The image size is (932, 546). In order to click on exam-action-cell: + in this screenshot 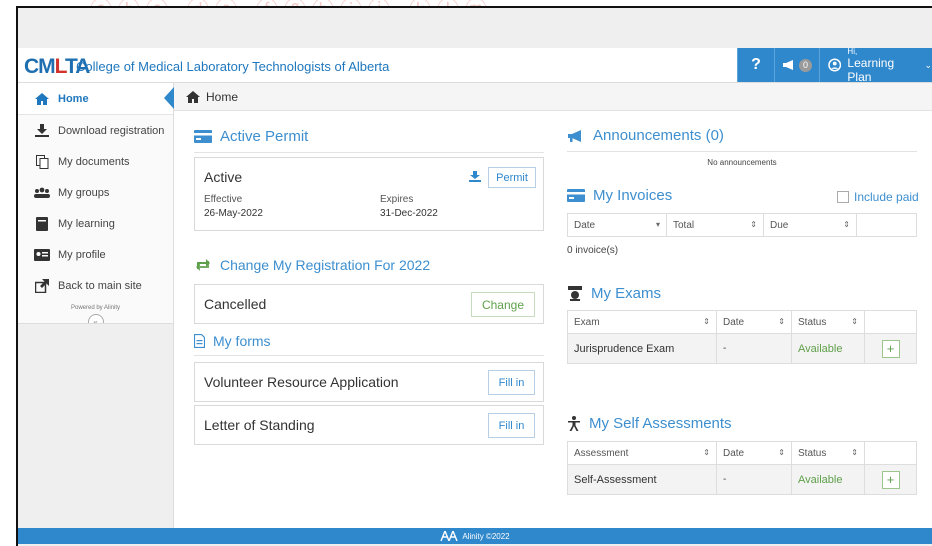, I will do `click(890, 348)`.